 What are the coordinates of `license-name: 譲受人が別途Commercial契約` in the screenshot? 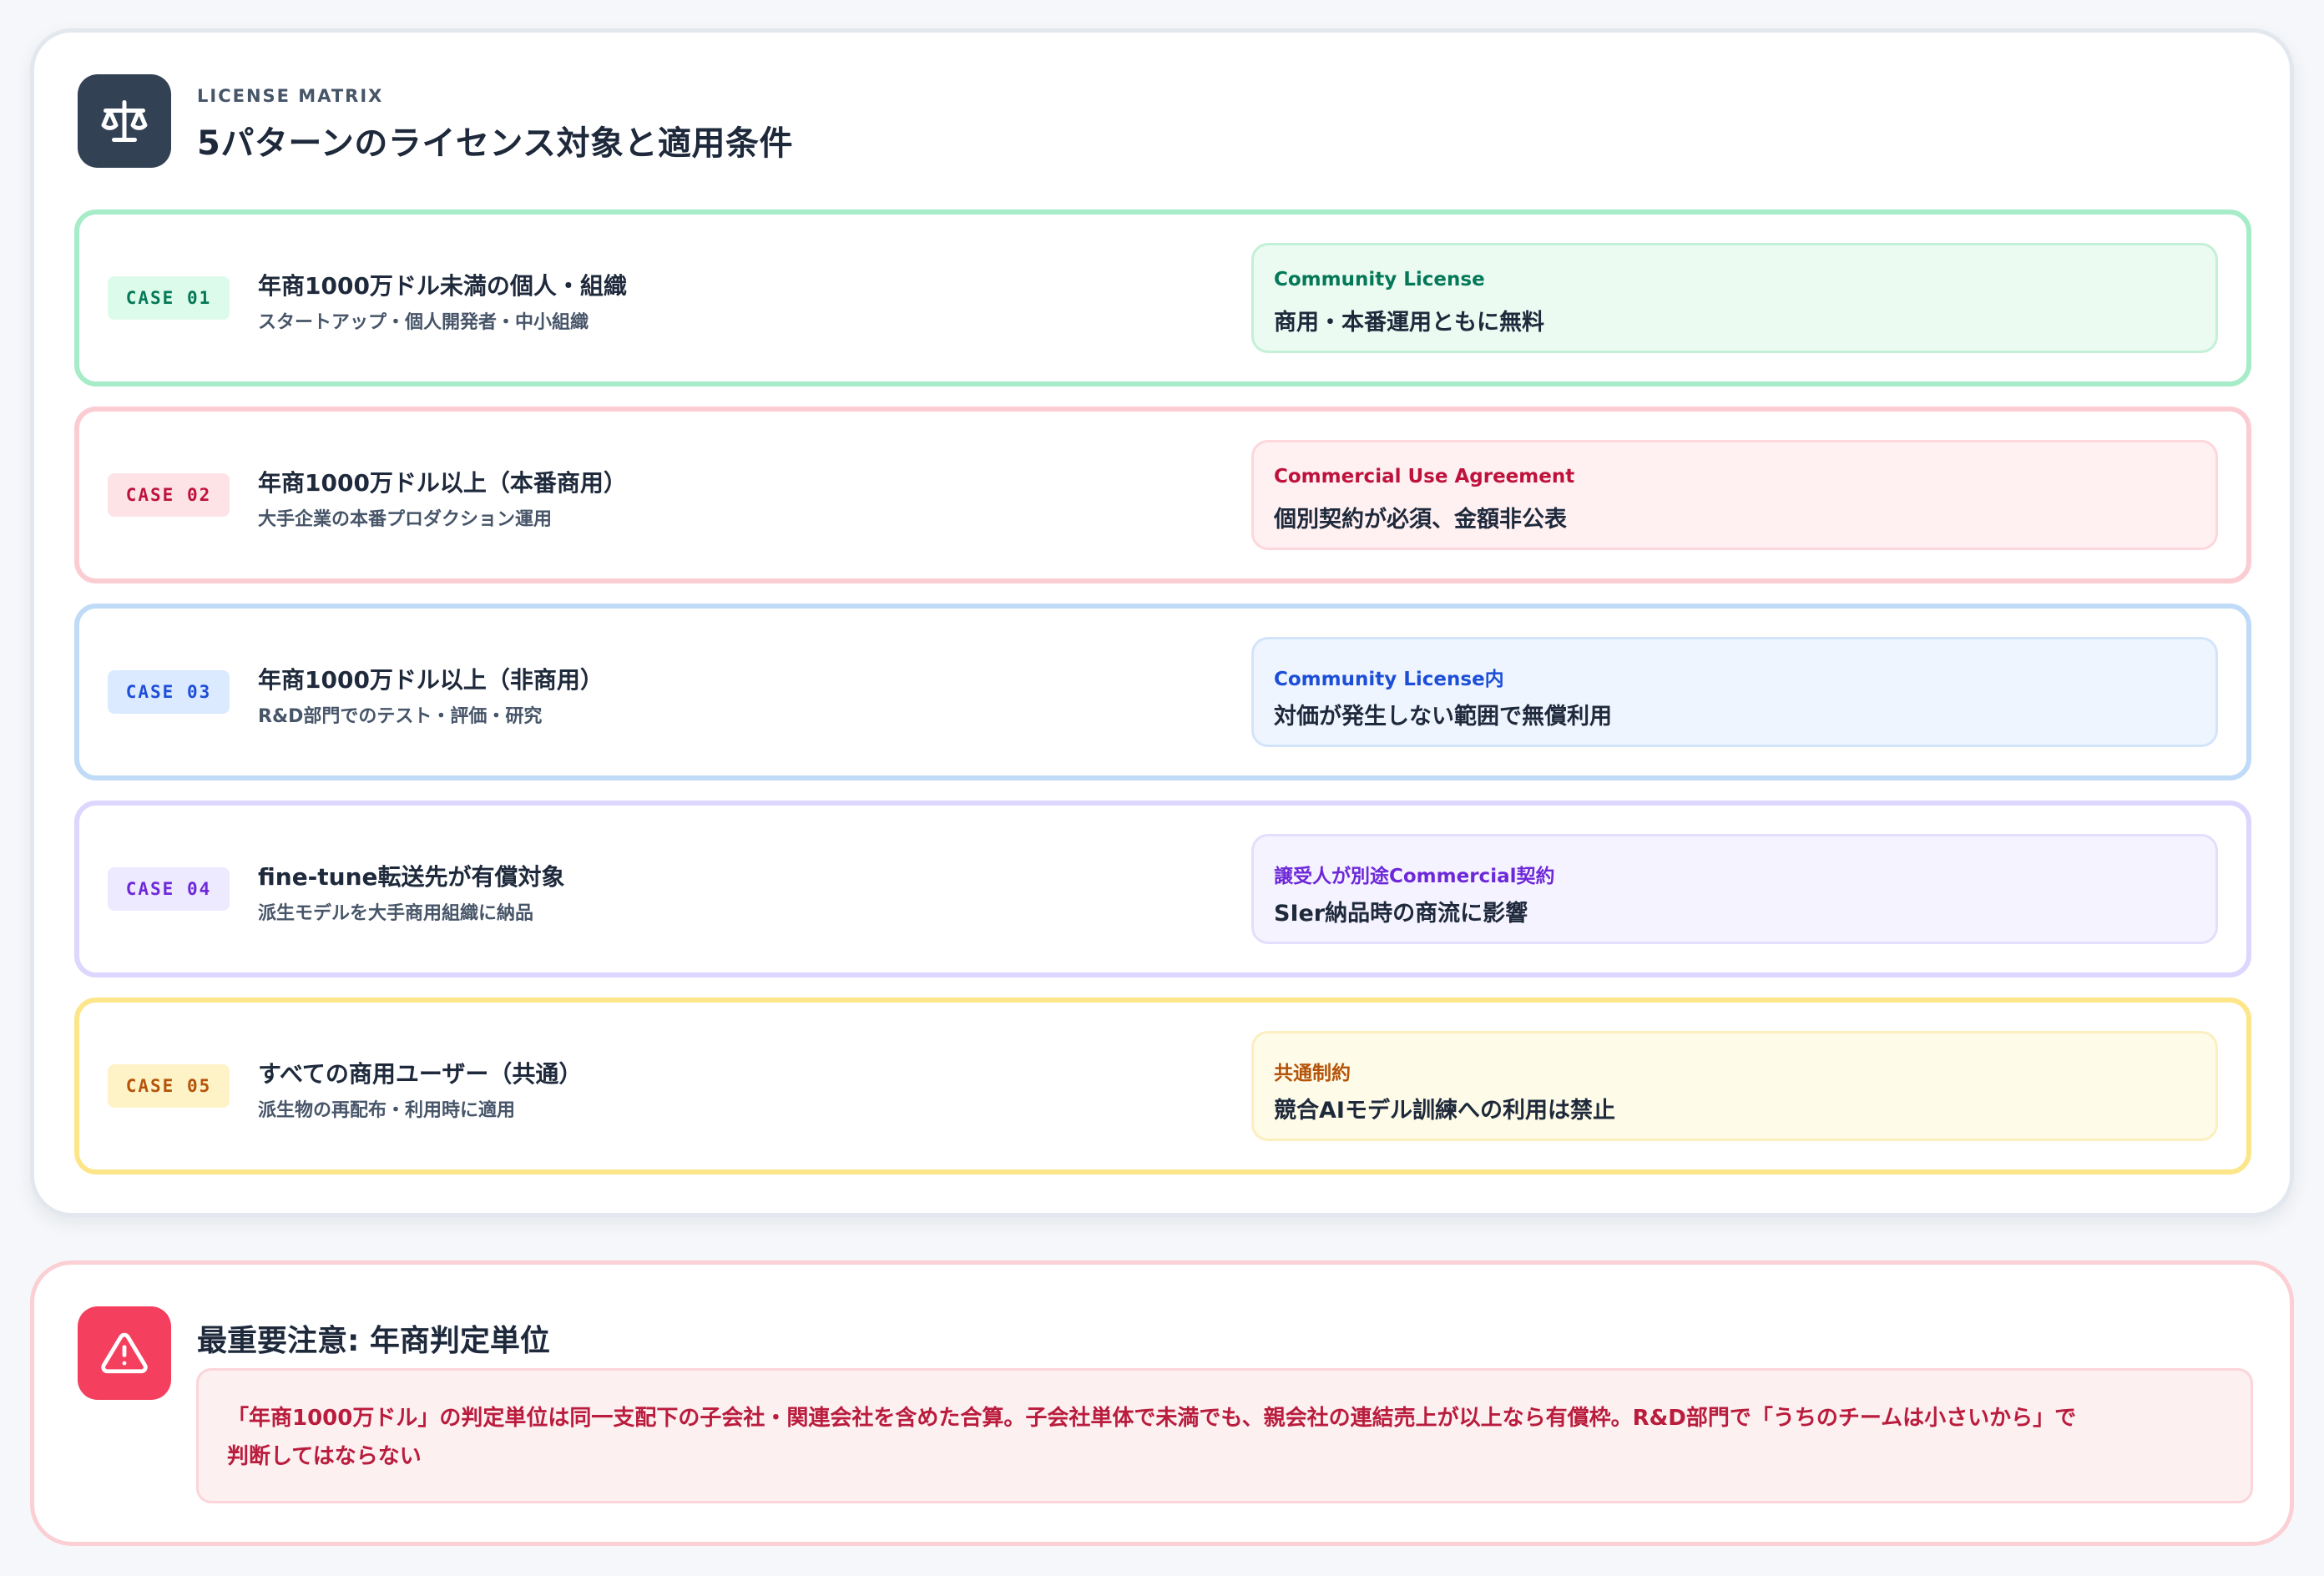 It's located at (1414, 876).